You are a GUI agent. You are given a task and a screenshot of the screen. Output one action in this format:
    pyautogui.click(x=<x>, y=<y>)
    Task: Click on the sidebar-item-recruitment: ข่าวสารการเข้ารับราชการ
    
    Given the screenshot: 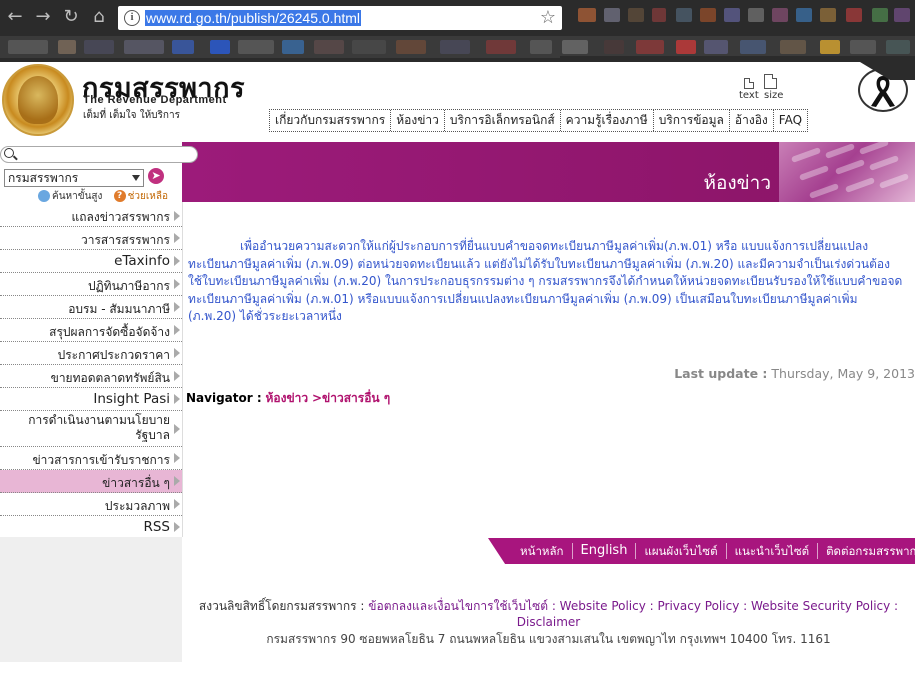 What is the action you would take?
    pyautogui.click(x=91, y=458)
    